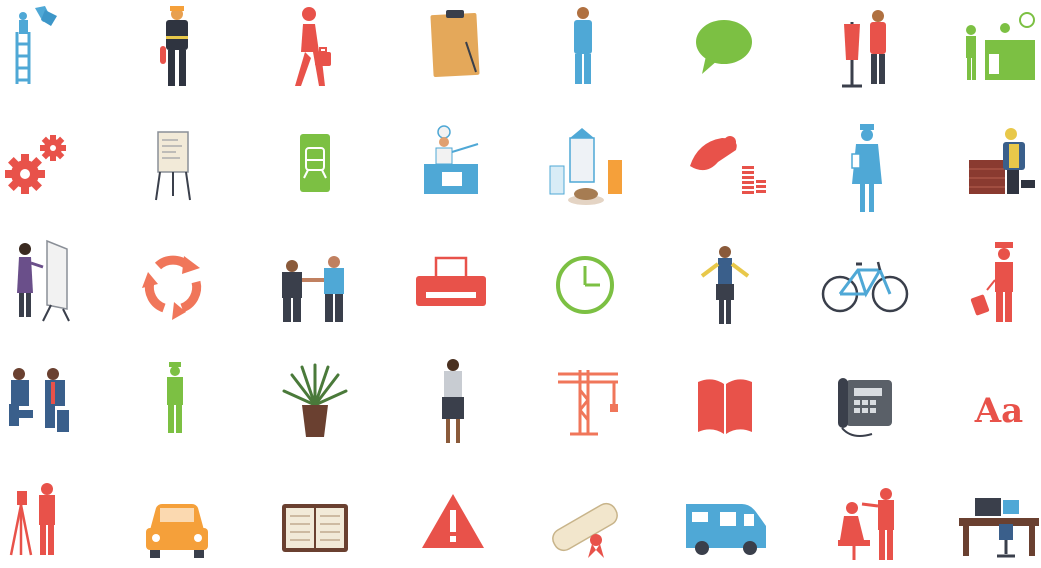 Image resolution: width=1041 pixels, height=568 pixels. Describe the element at coordinates (315, 285) in the screenshot. I see `handshake-icon` at that location.